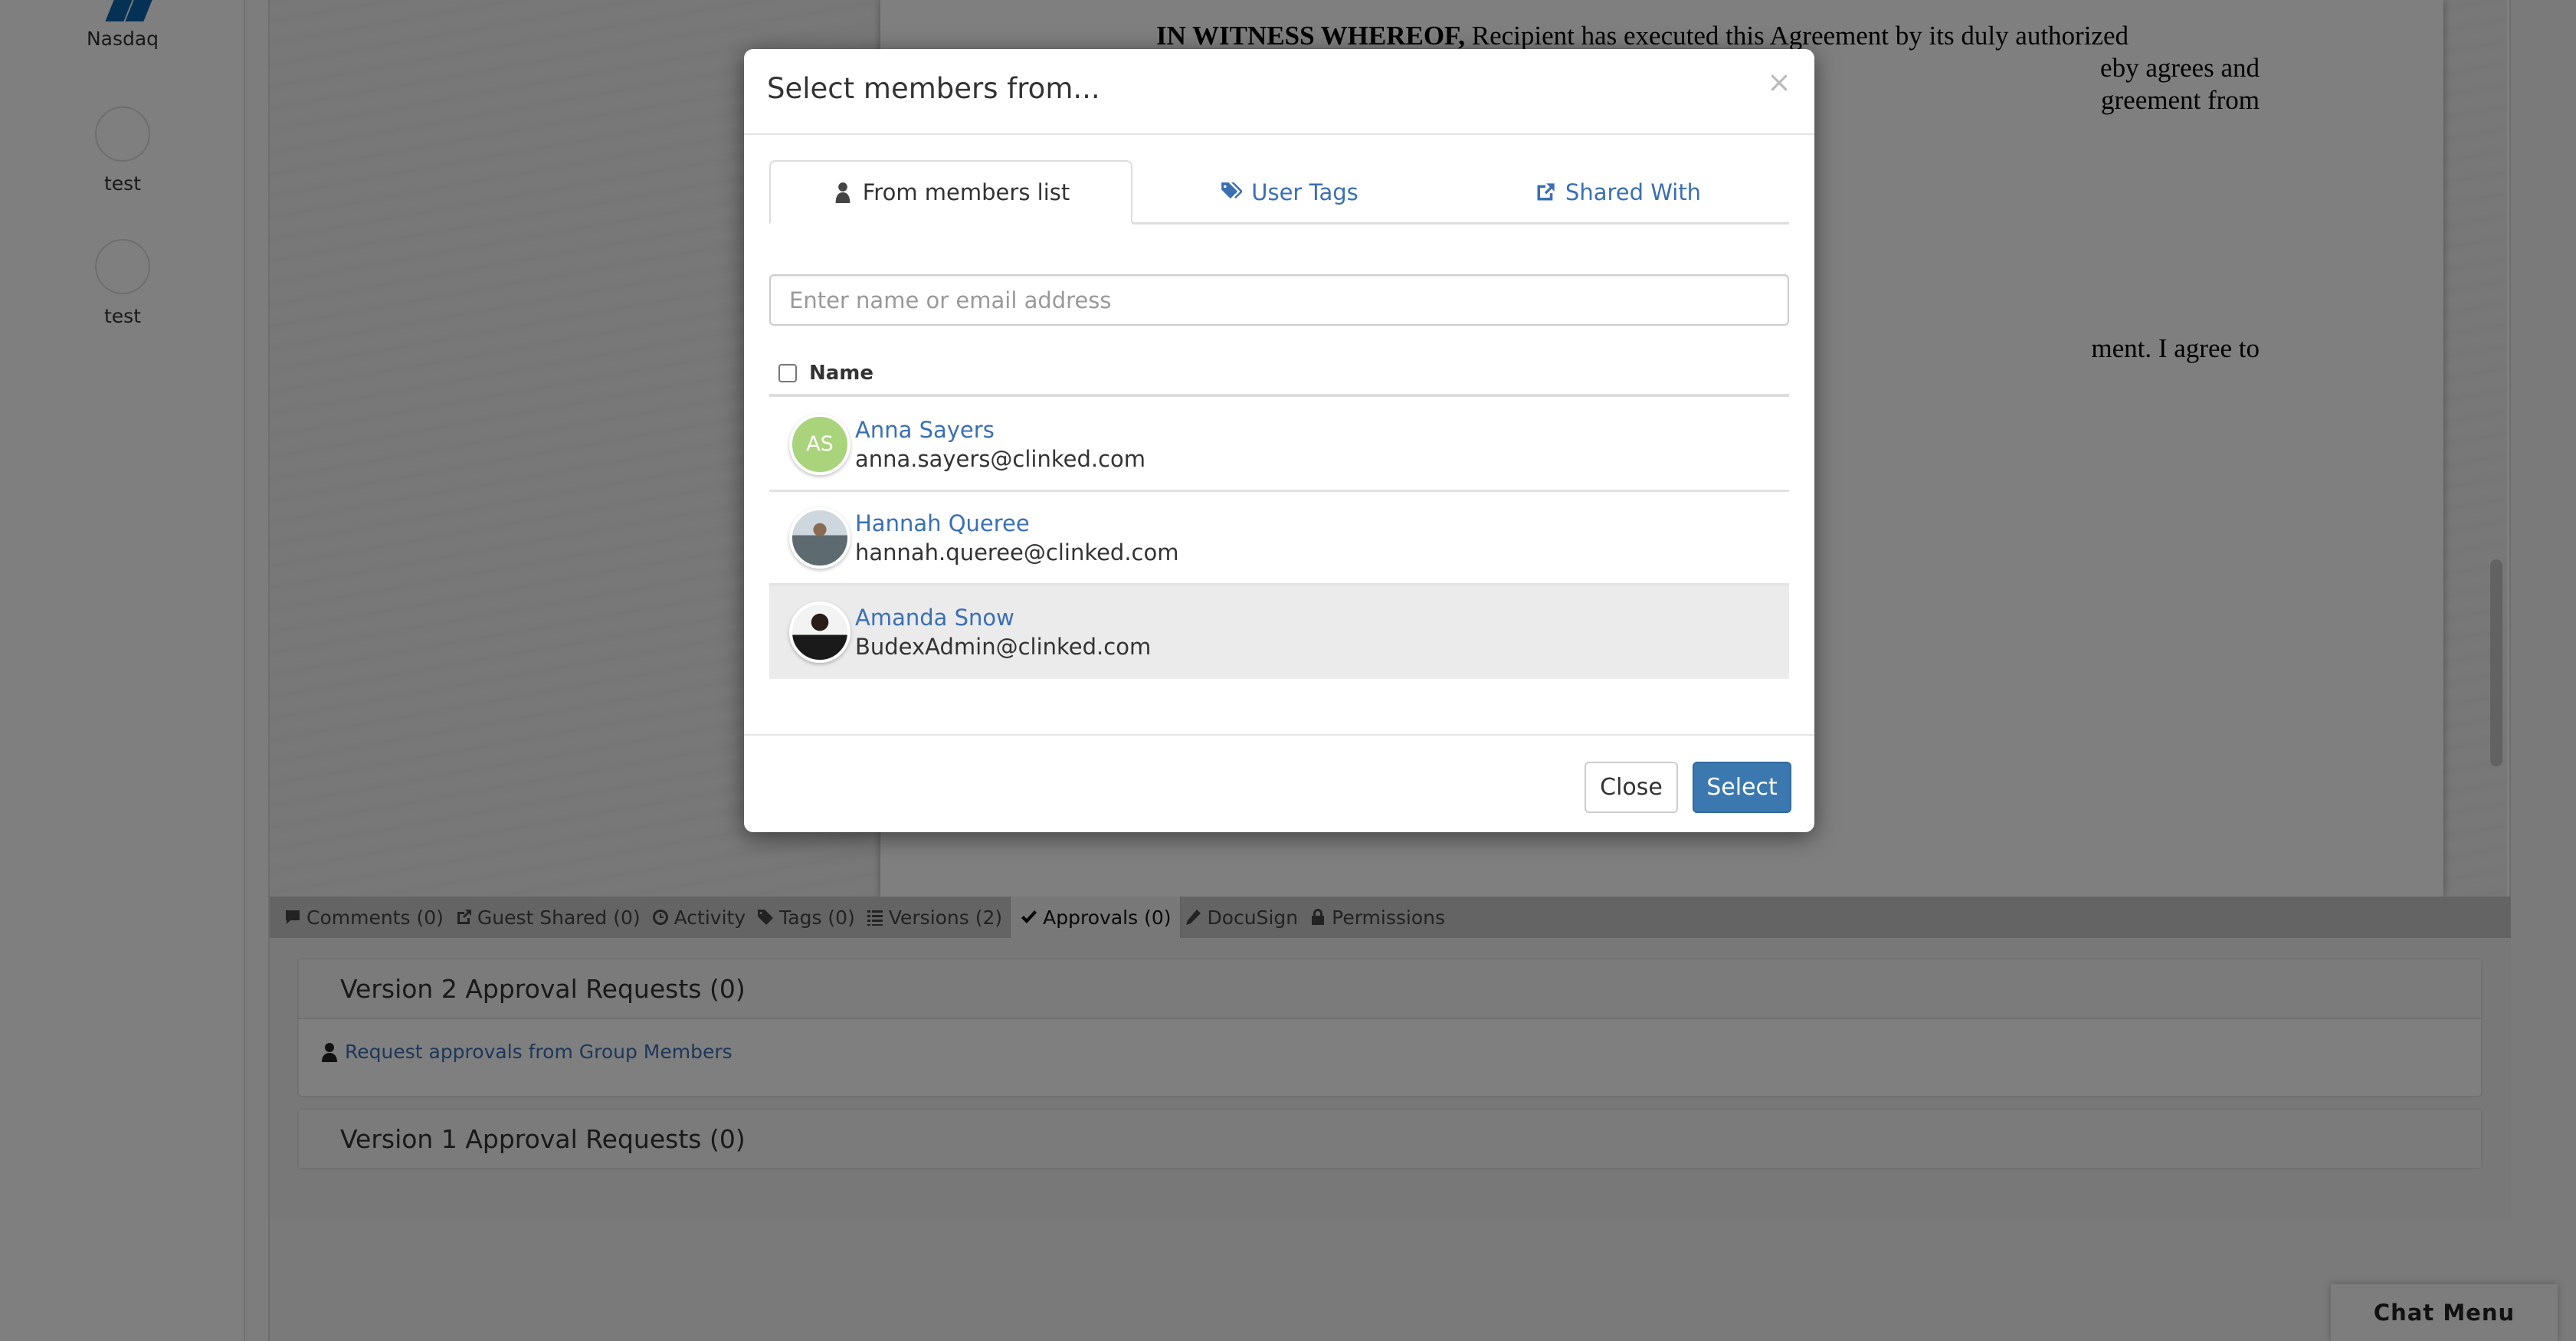 This screenshot has width=2576, height=1341. What do you see at coordinates (1279, 632) in the screenshot?
I see `member-row: Amanda Snow BudexAdmin@clinked.com` at bounding box center [1279, 632].